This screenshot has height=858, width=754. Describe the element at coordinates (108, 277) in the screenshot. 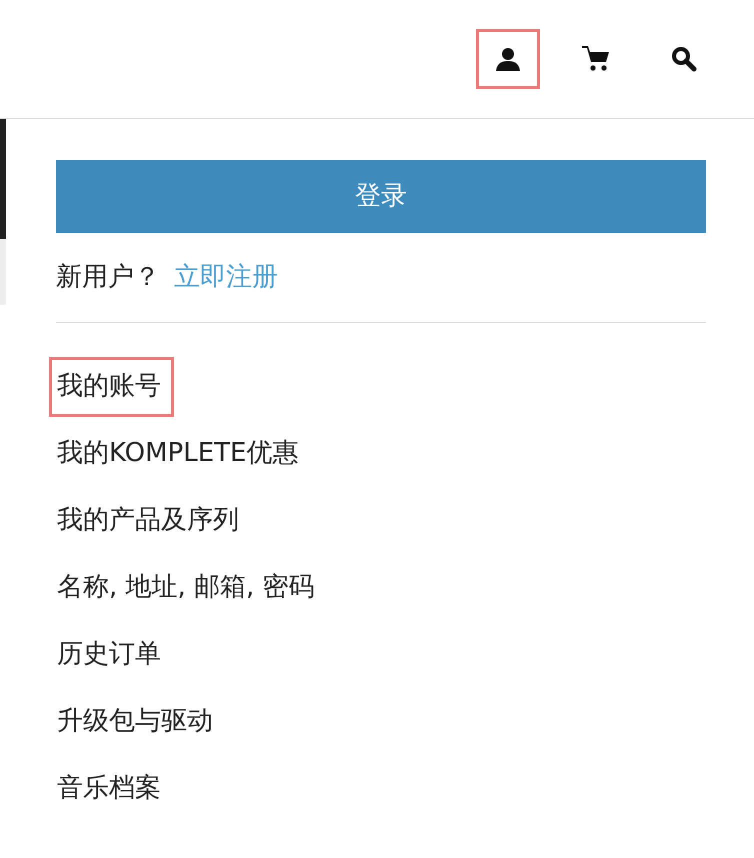

I see `signup-prompt: 新用户？` at that location.